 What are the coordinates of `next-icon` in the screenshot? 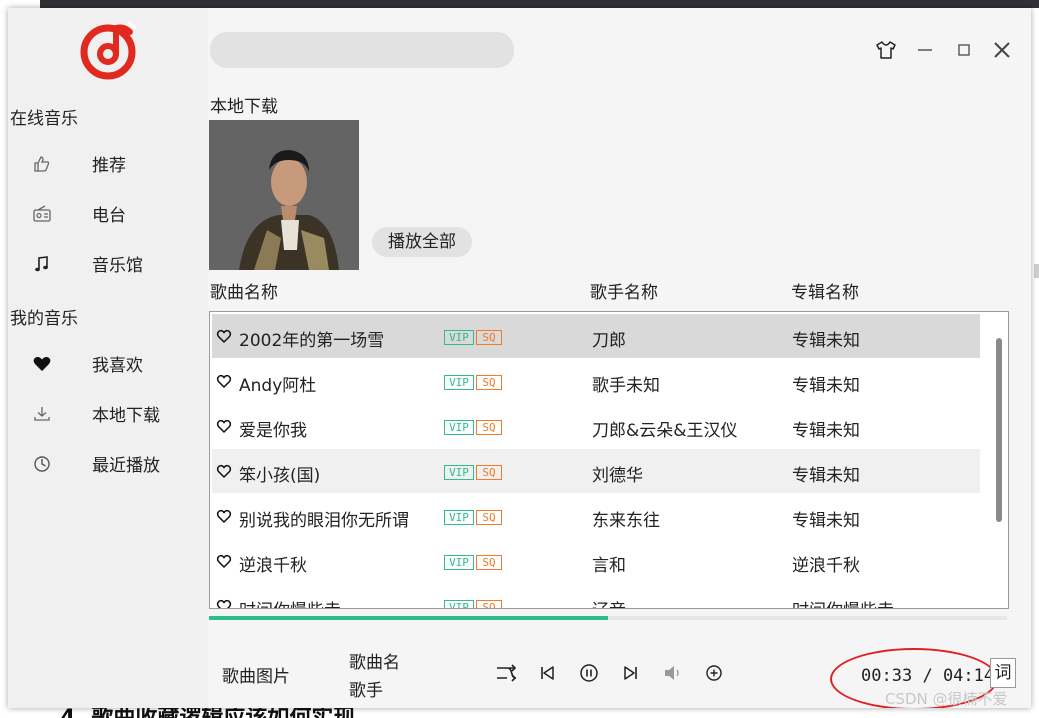 It's located at (631, 673).